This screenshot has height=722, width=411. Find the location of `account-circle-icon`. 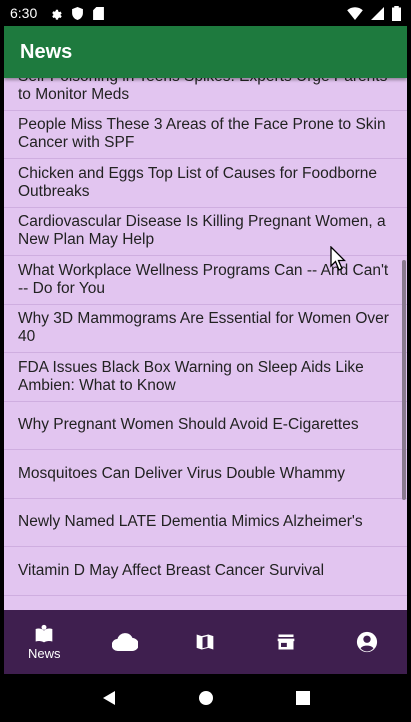

account-circle-icon is located at coordinates (366, 642).